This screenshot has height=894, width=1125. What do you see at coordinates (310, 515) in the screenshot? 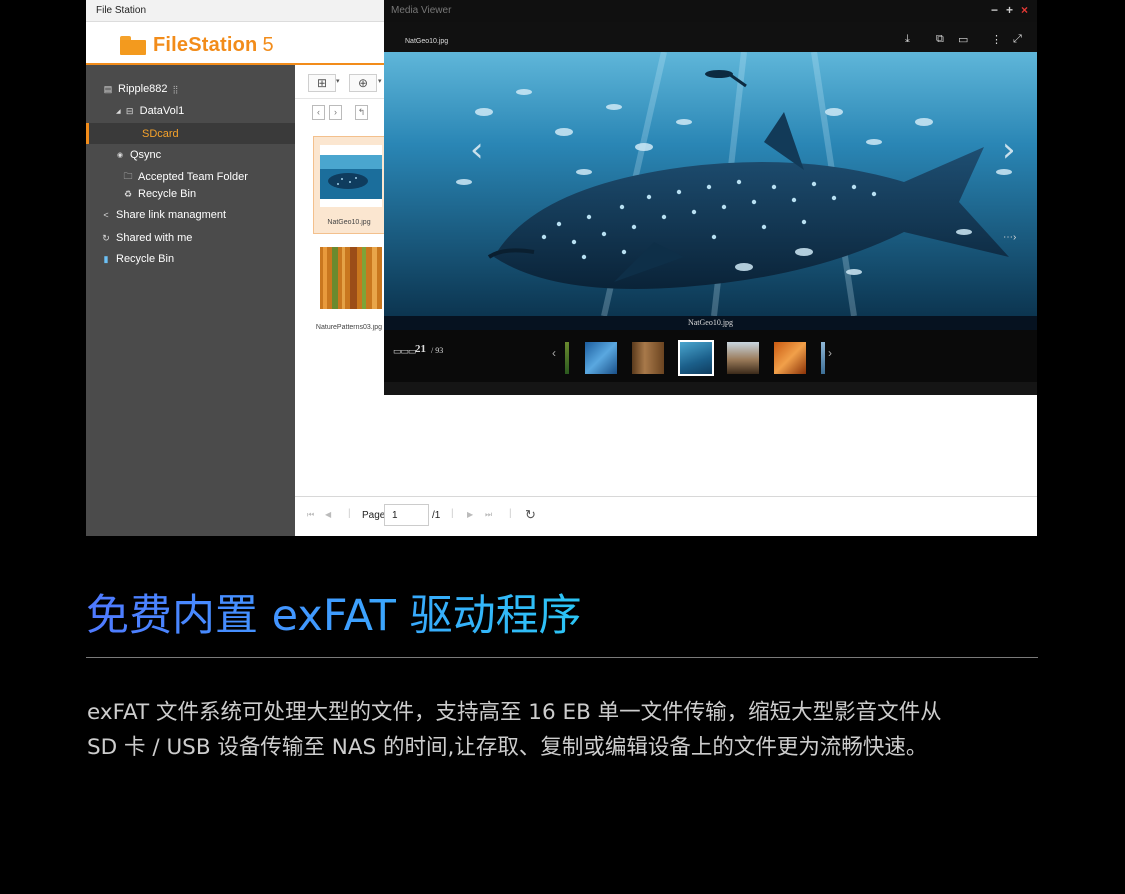
I see `first-page-icon: ⏮` at bounding box center [310, 515].